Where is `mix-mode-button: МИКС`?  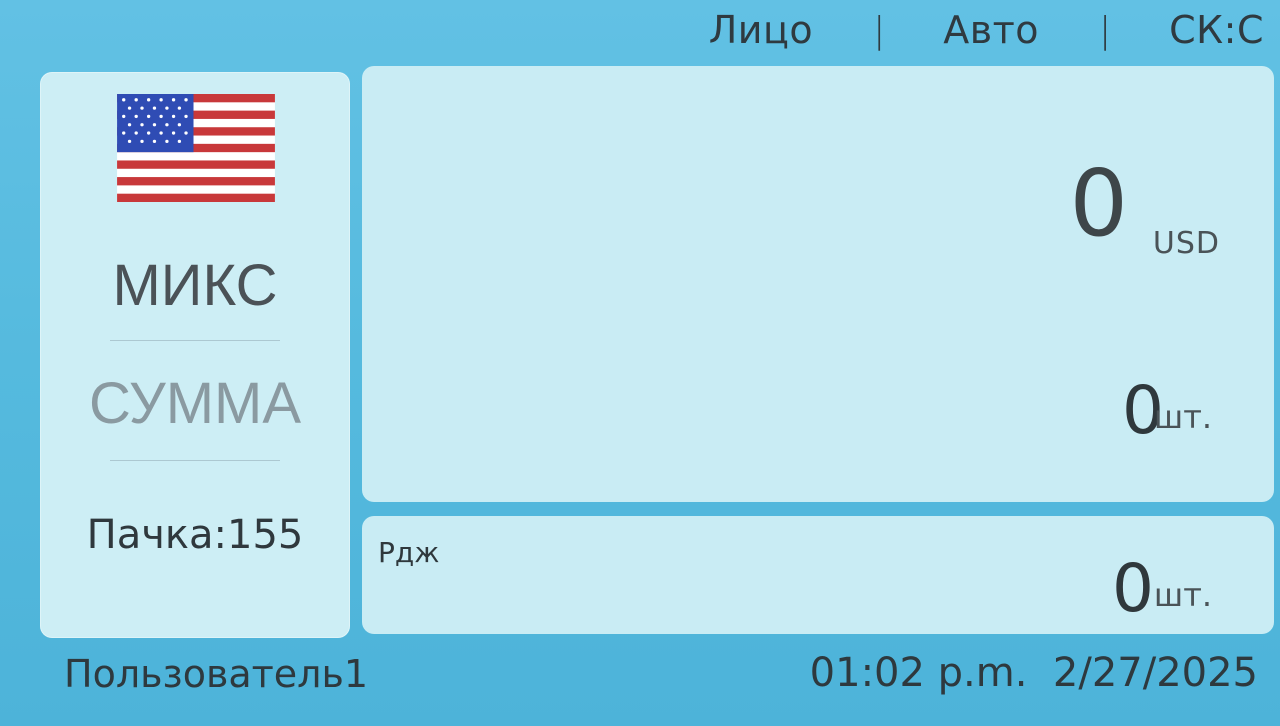
mix-mode-button: МИКС is located at coordinates (195, 285).